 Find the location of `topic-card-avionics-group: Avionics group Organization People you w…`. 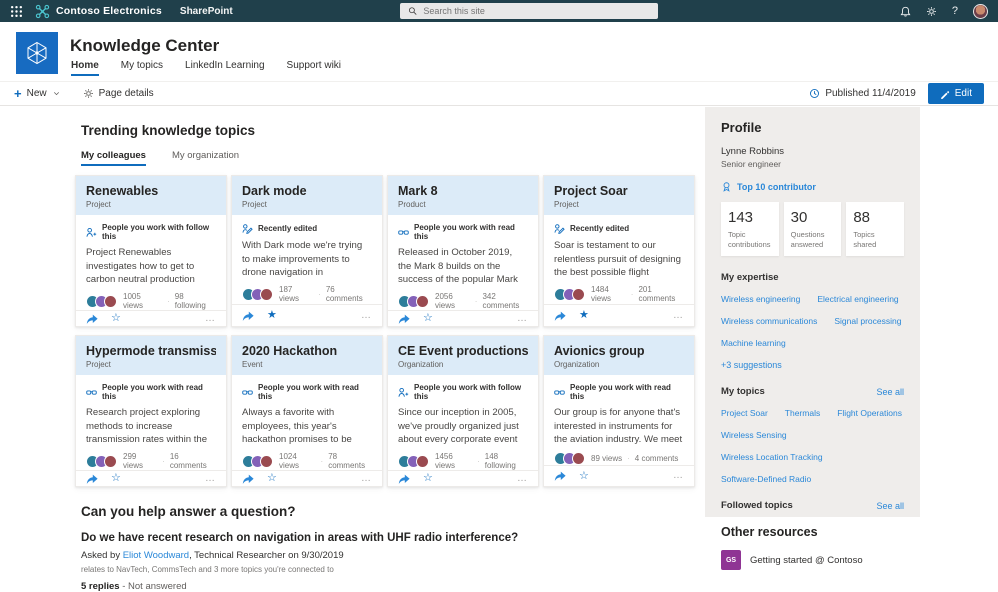

topic-card-avionics-group: Avionics group Organization People you w… is located at coordinates (619, 411).